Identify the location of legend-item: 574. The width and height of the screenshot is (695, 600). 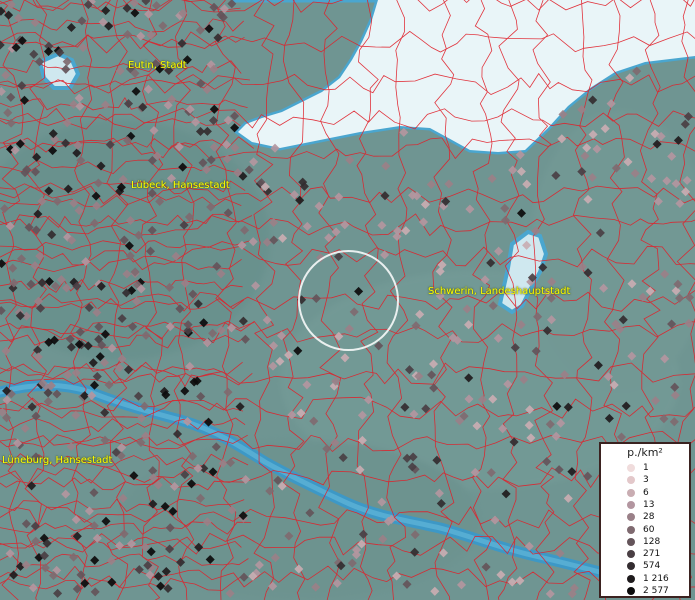
(645, 566).